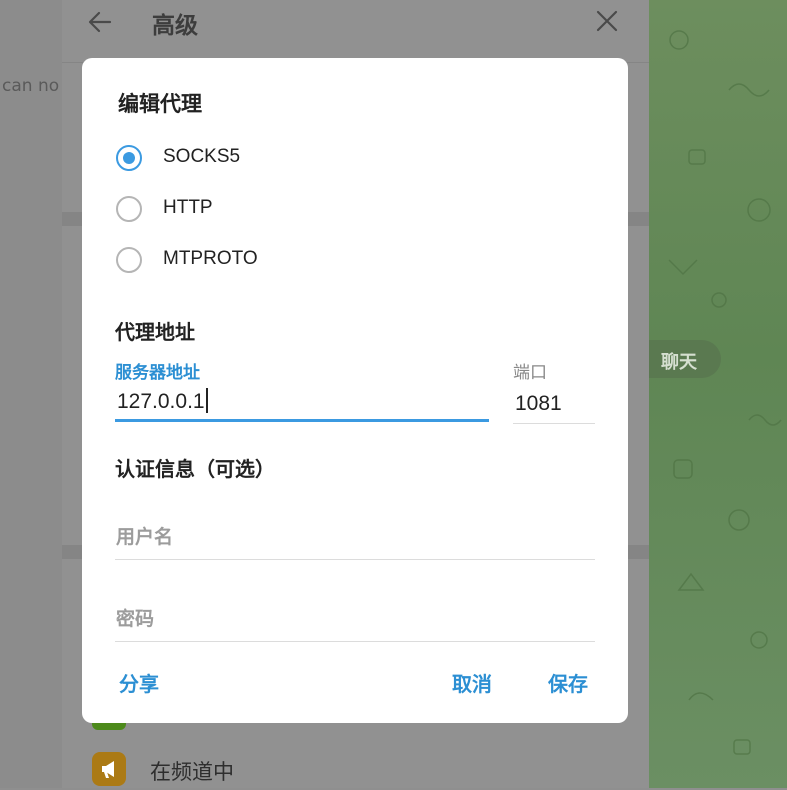  I want to click on chat-chip: 聊天, so click(685, 359).